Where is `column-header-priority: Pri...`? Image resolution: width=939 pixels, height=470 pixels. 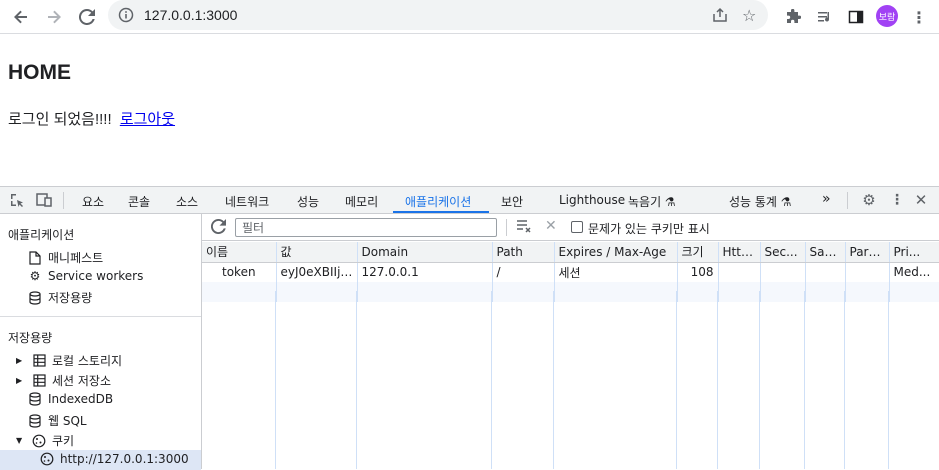 column-header-priority: Pri... is located at coordinates (914, 252).